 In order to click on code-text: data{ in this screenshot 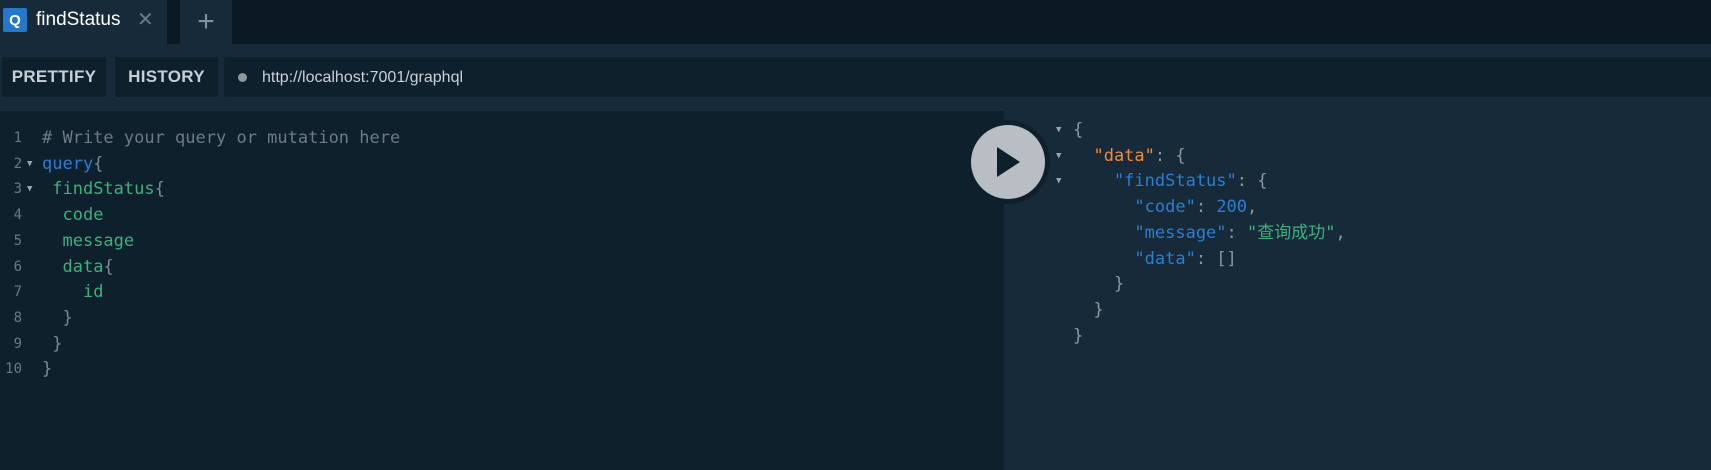, I will do `click(78, 267)`.